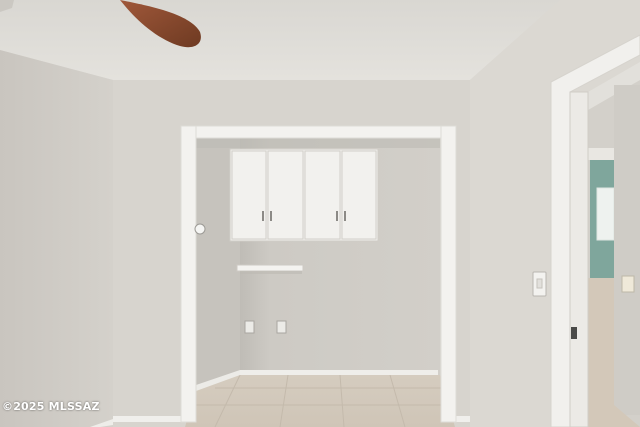 The width and height of the screenshot is (640, 427). What do you see at coordinates (627, 250) in the screenshot?
I see `hallway-pillar` at bounding box center [627, 250].